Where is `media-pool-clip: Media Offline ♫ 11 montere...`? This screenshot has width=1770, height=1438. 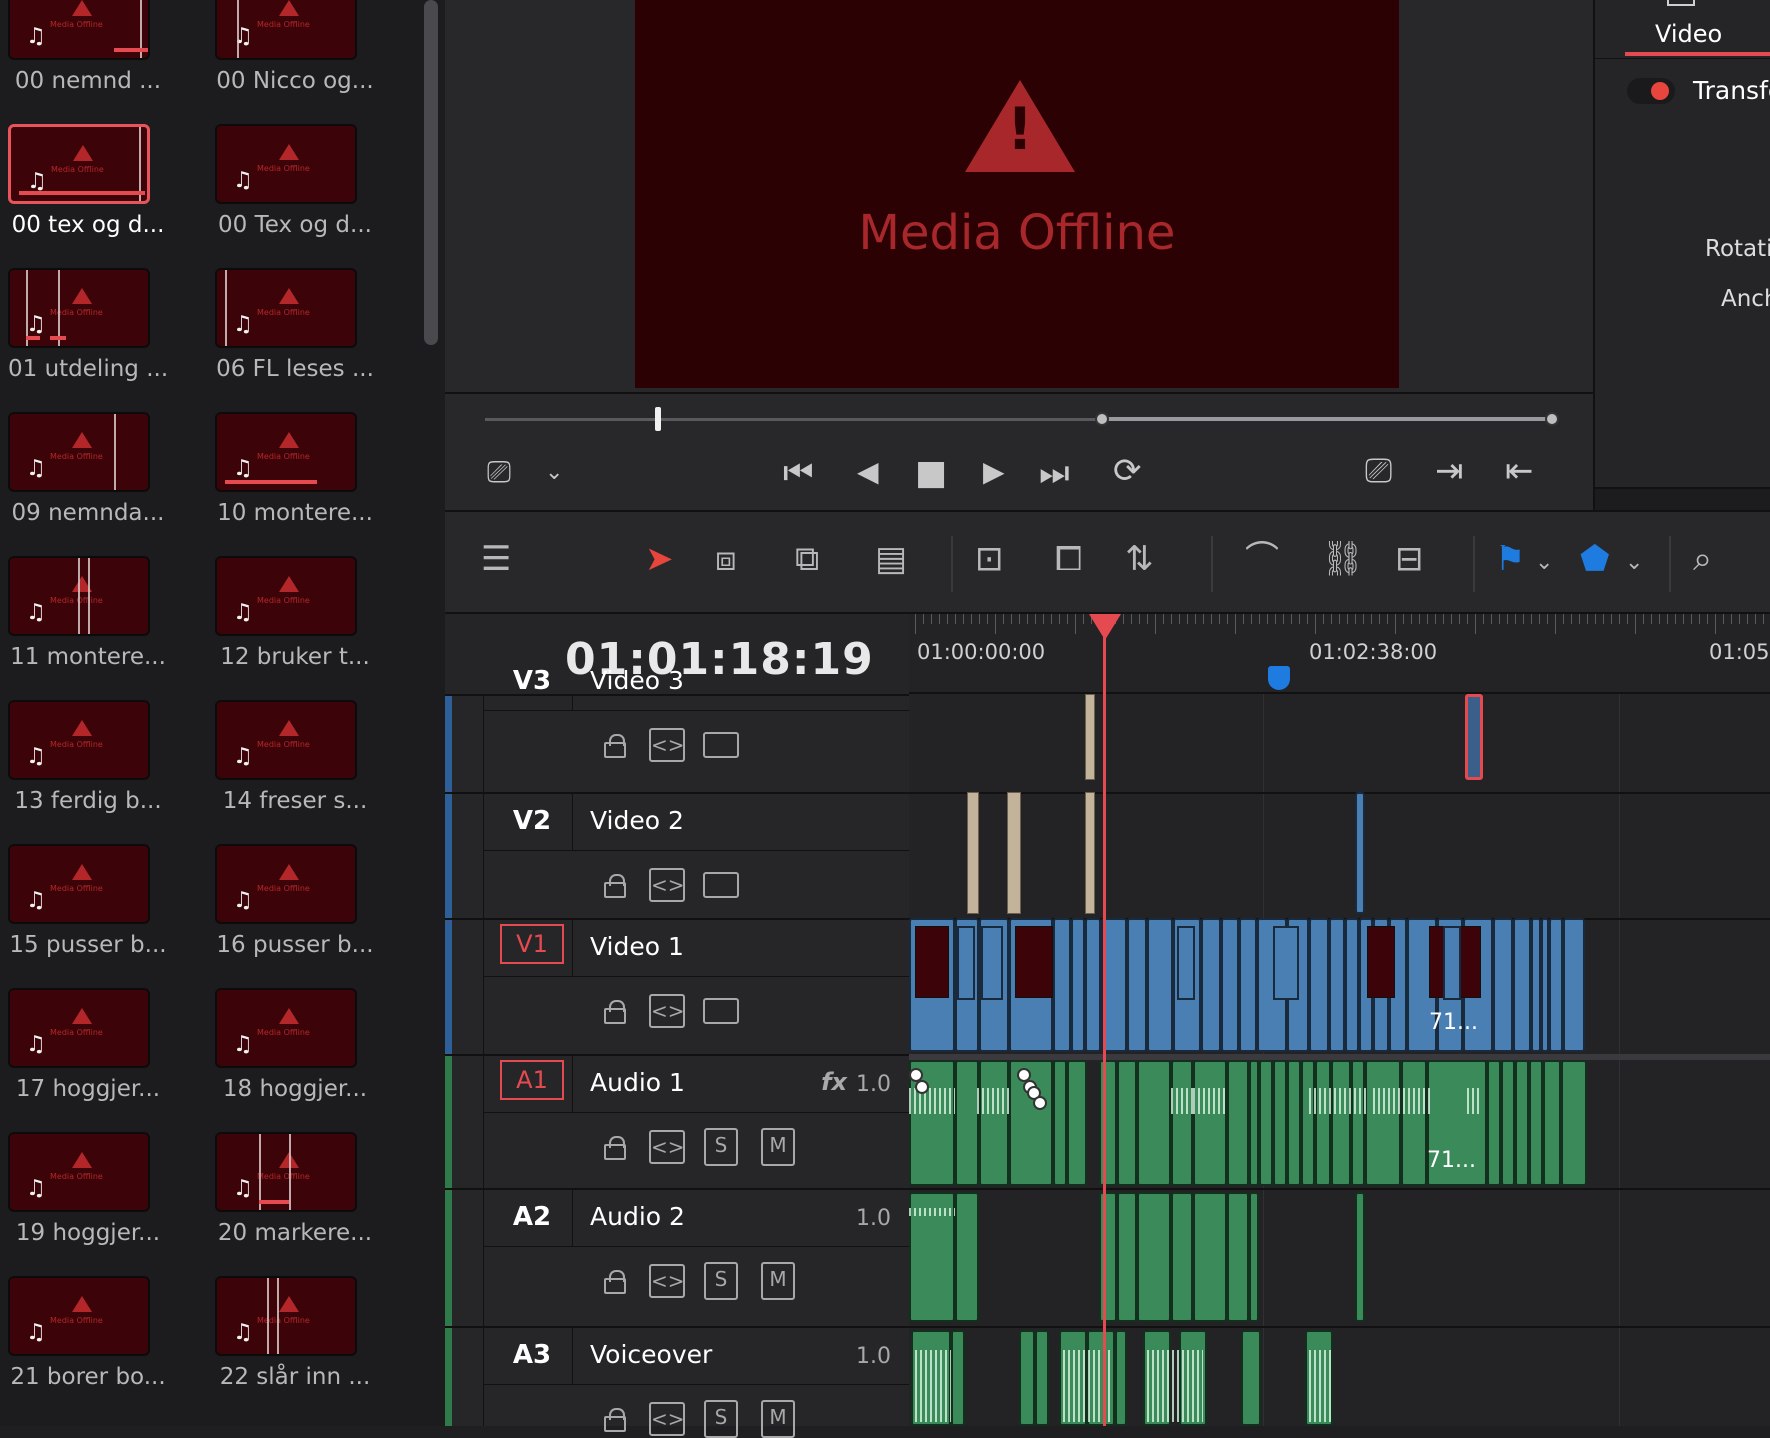 media-pool-clip: Media Offline ♫ 11 montere... is located at coordinates (87, 613).